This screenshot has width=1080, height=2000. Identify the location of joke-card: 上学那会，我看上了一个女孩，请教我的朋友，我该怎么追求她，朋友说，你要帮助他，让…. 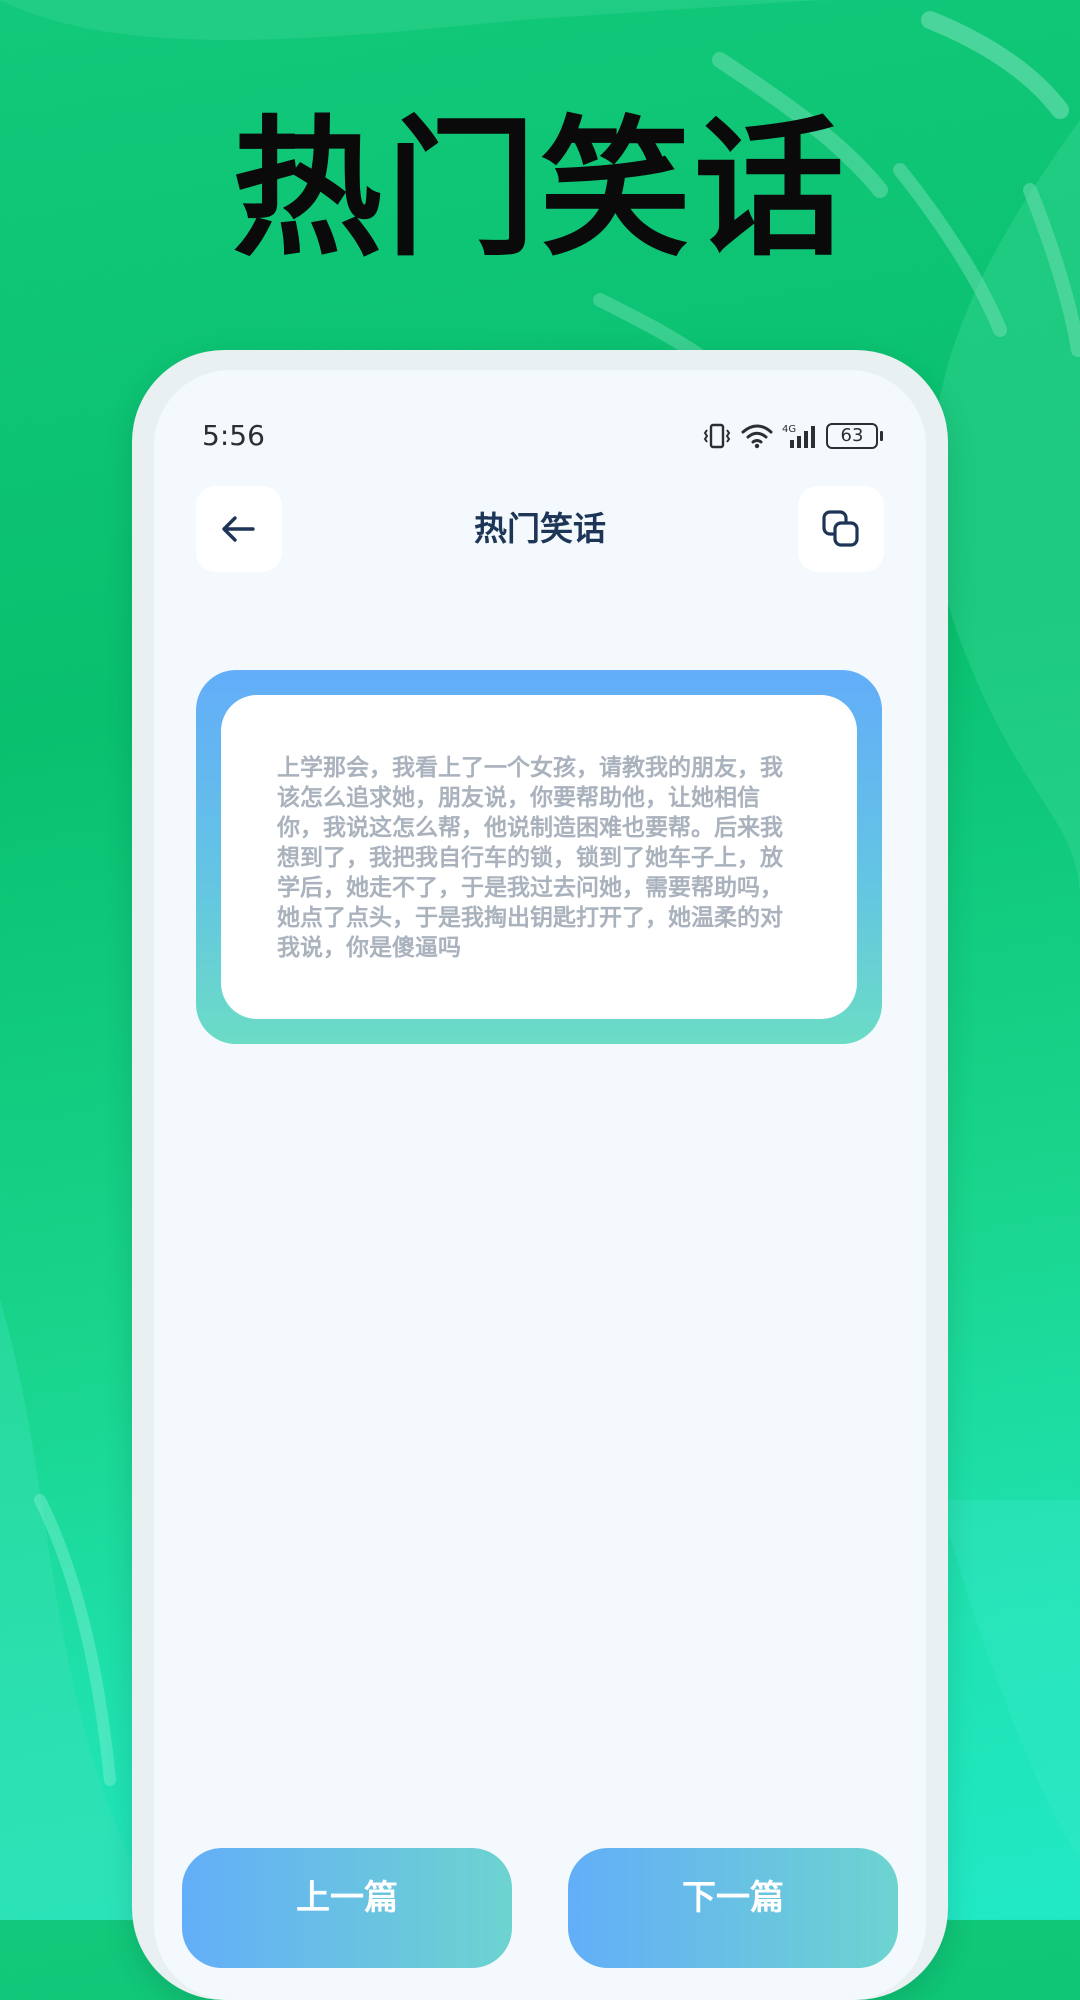
(539, 857).